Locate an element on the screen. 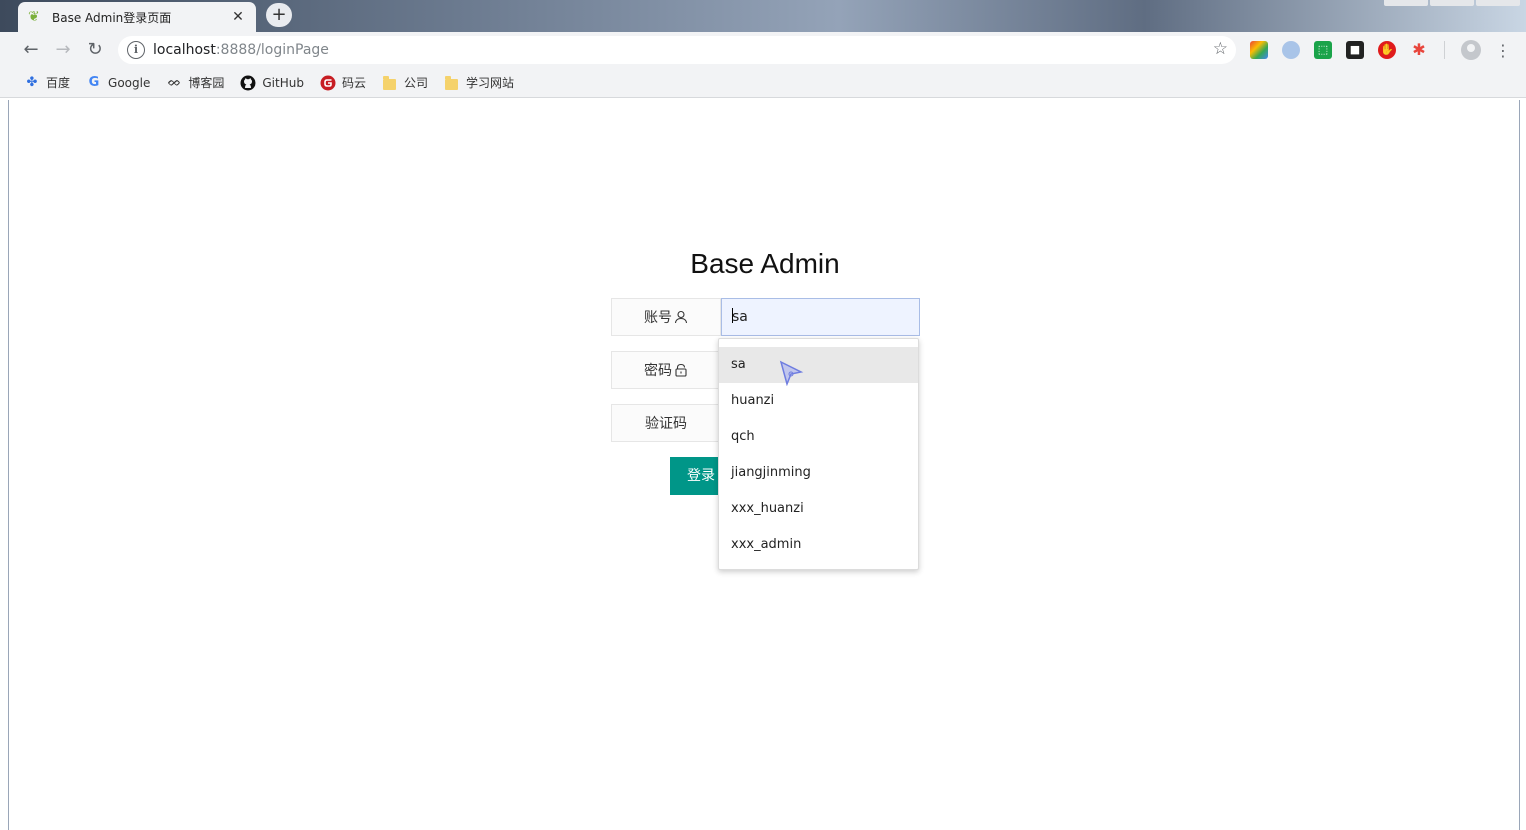  mouse-cursor-icon is located at coordinates (791, 373).